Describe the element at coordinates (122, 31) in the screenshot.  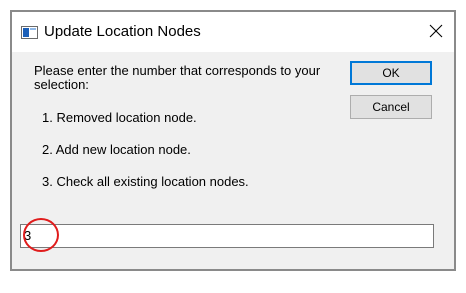
I see `window-title: Update Location Nodes` at that location.